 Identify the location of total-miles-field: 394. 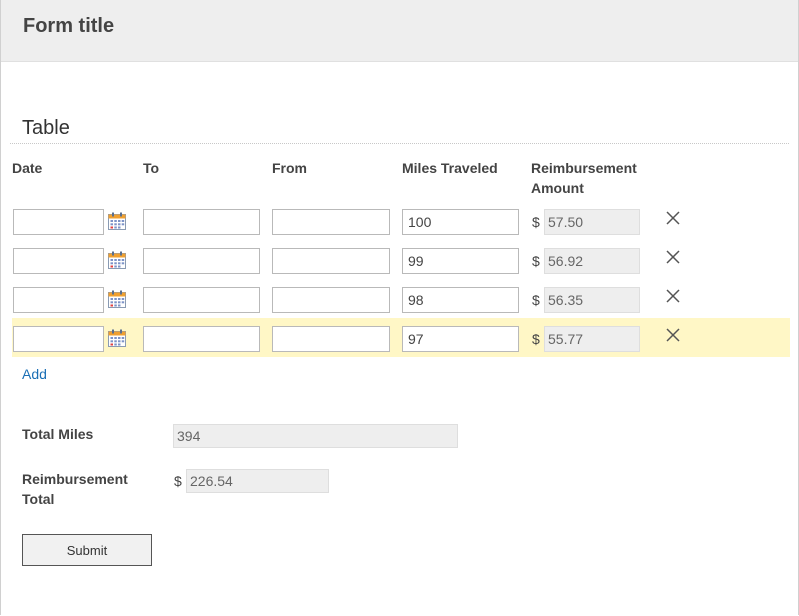
(315, 436).